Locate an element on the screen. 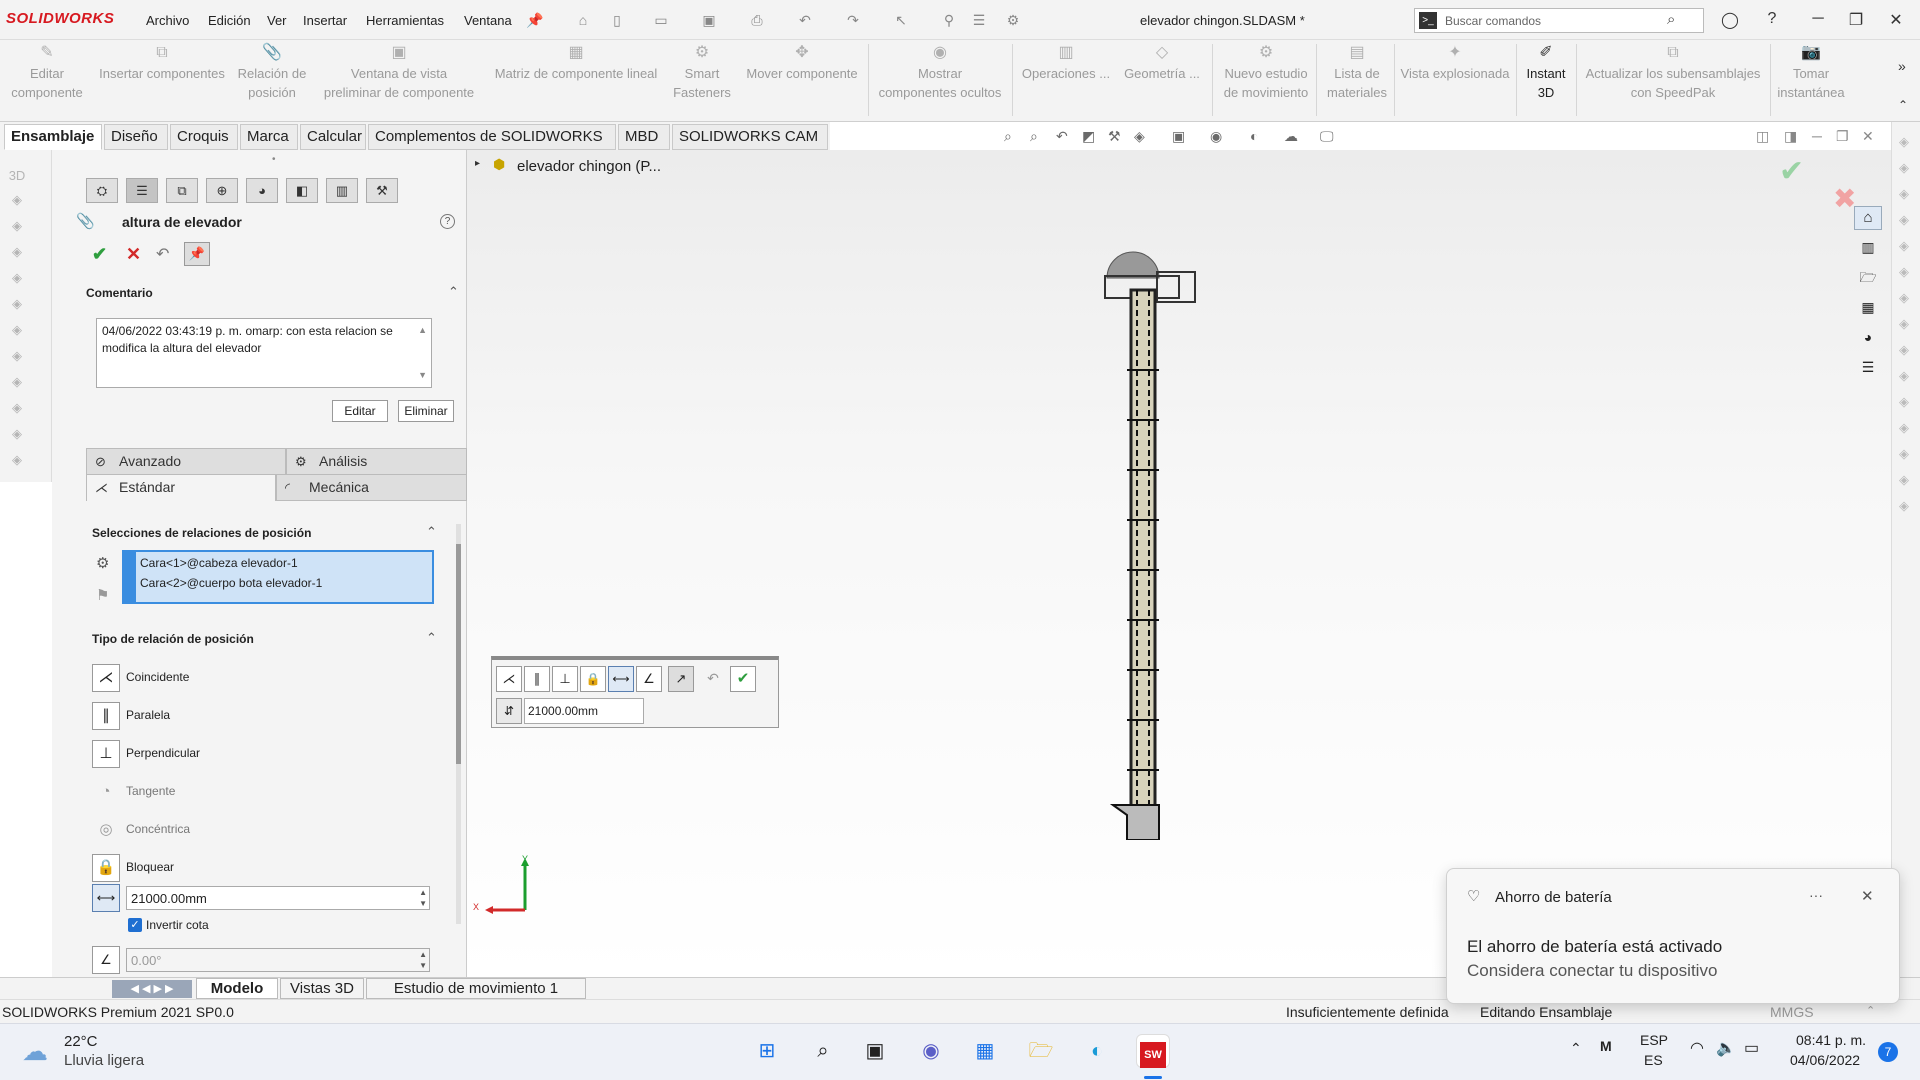  menu-archivo: Archivo is located at coordinates (167, 20).